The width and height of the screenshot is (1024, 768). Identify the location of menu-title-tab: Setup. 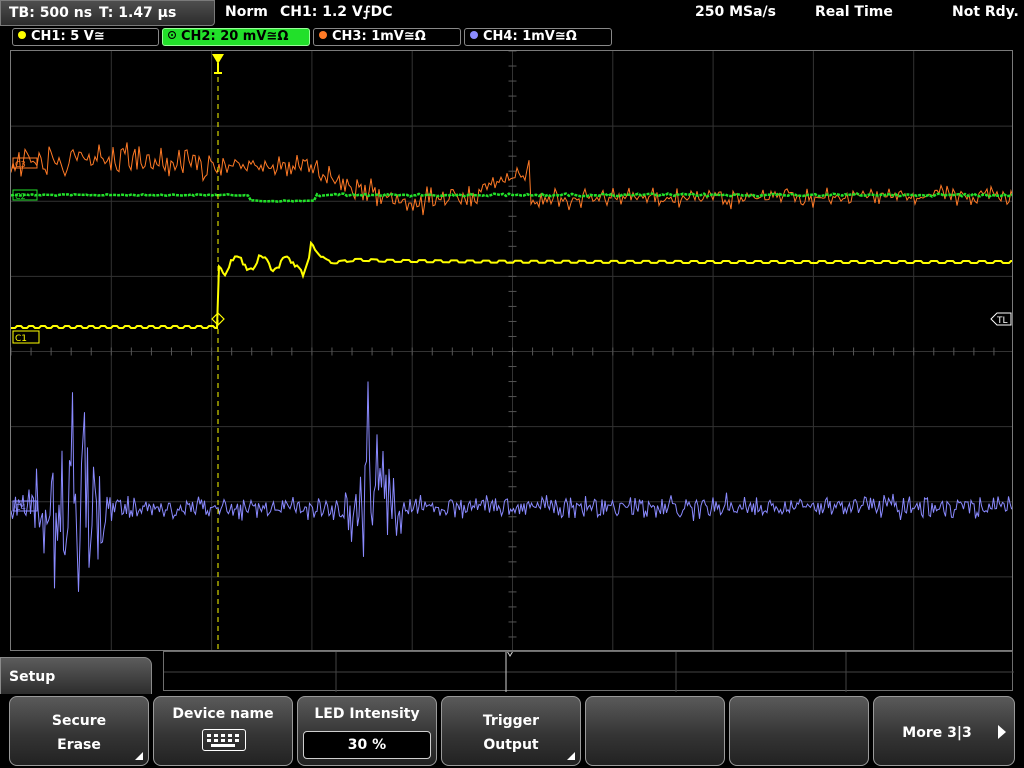
(76, 677).